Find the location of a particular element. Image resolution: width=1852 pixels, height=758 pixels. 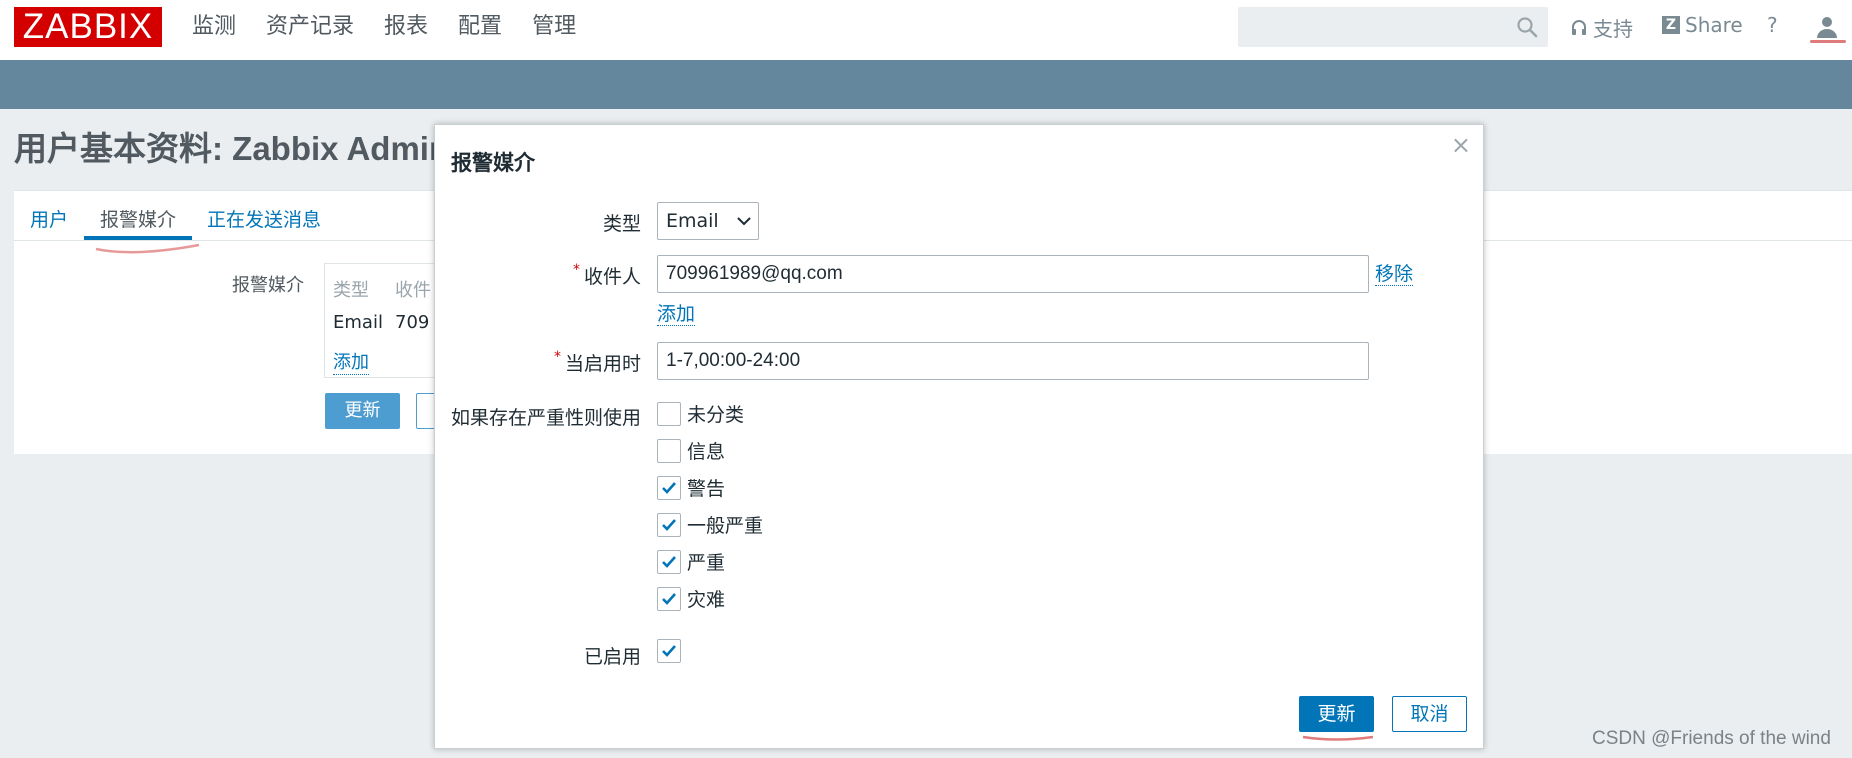

table-cell-type: Email is located at coordinates (358, 322).